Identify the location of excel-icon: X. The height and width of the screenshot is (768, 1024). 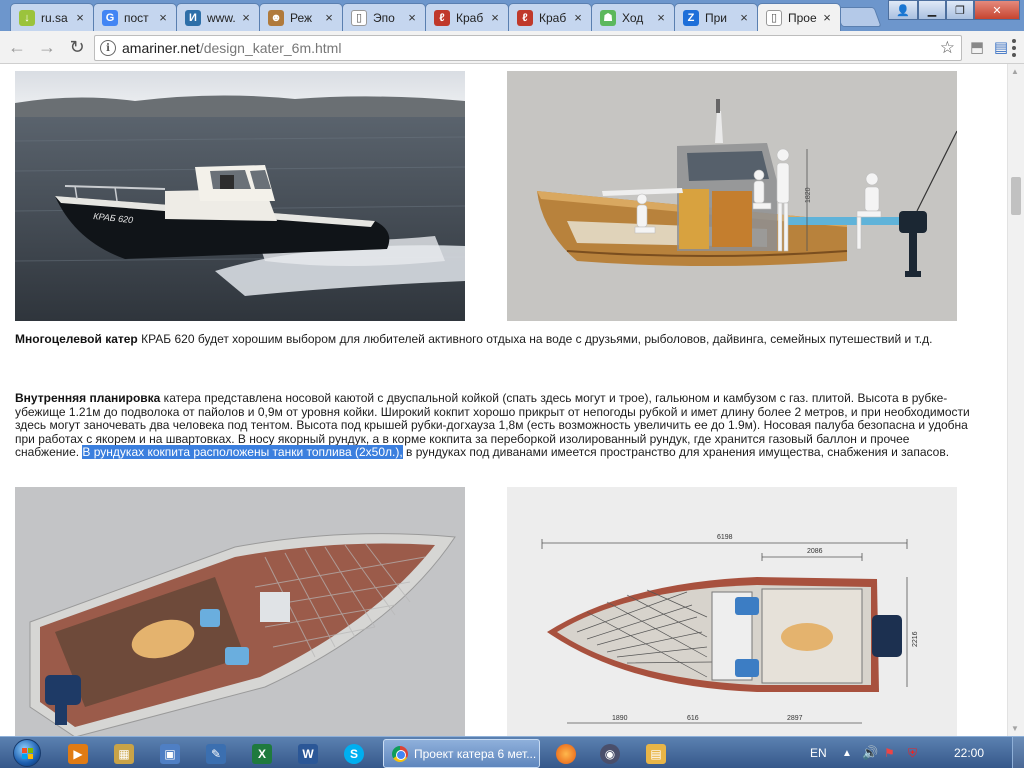
(262, 754).